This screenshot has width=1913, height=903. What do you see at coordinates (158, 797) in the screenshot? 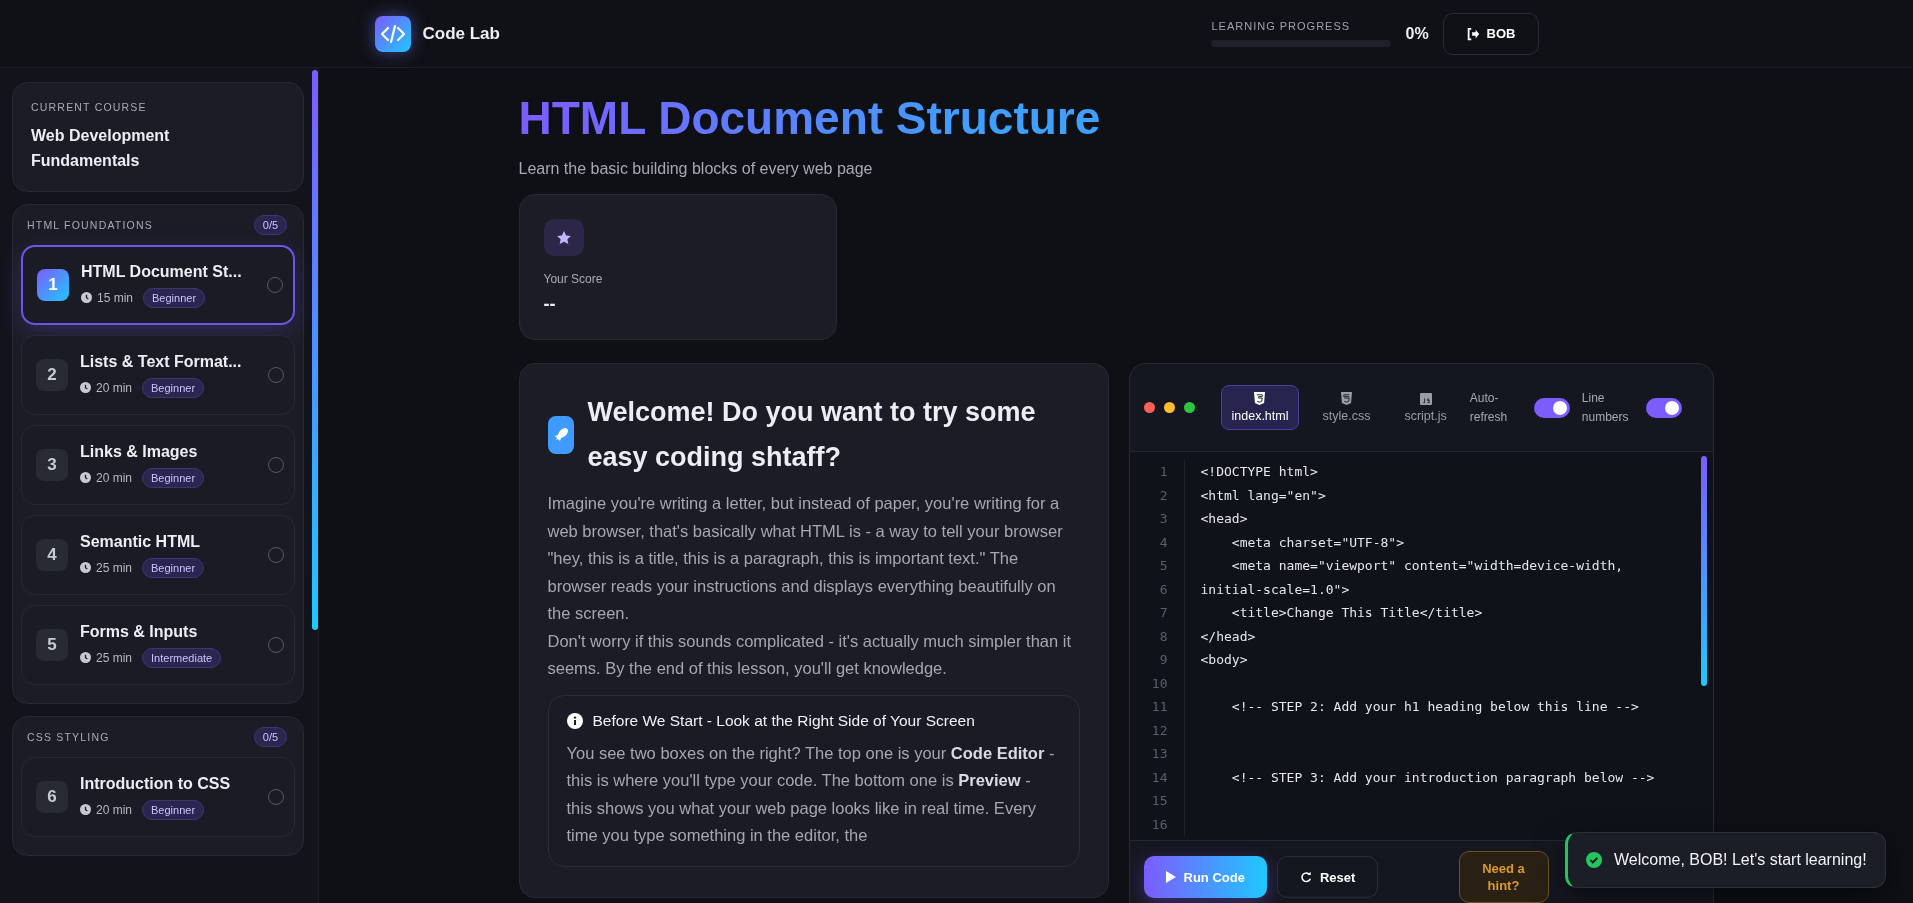
I see `lesson-item: 6 Introduction to CSS 20 min Beginner` at bounding box center [158, 797].